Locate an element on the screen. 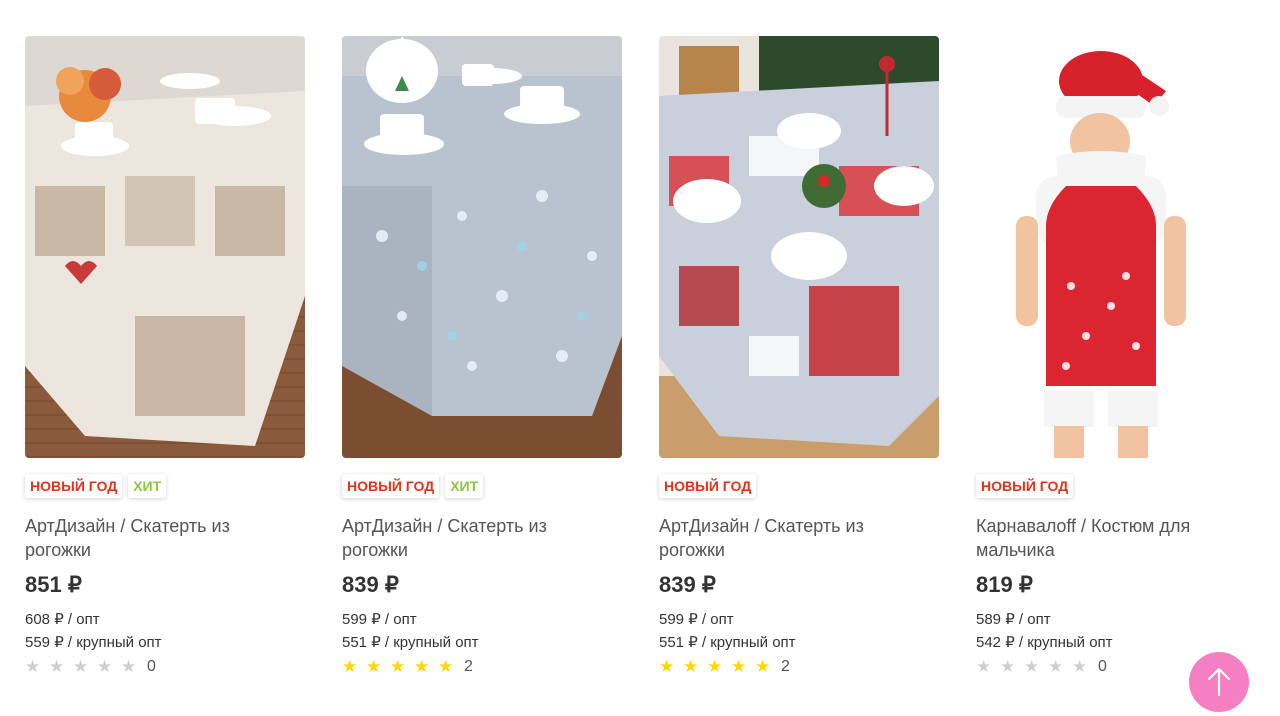 This screenshot has width=1280, height=716. bulk-wholesale-price: 559 ₽ / крупный опт is located at coordinates (93, 642).